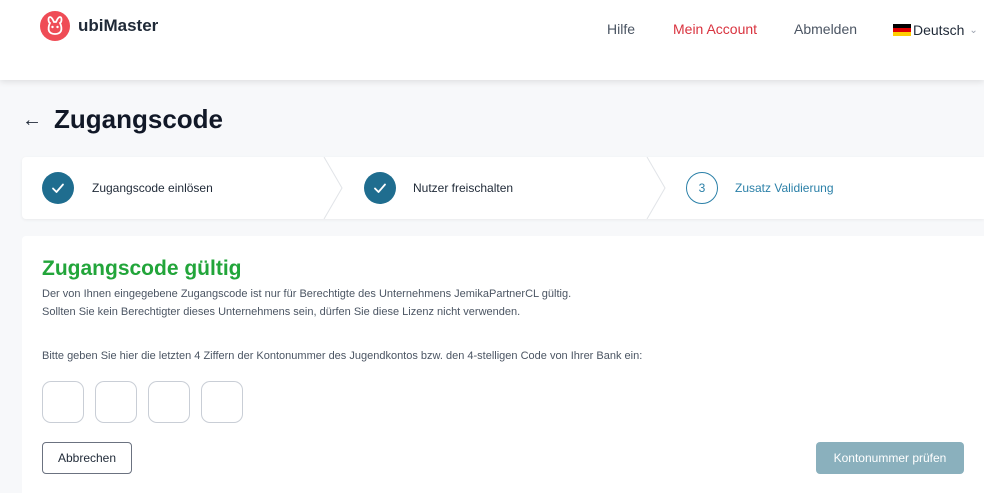  Describe the element at coordinates (32, 120) in the screenshot. I see `back-arrow-icon: ←` at that location.